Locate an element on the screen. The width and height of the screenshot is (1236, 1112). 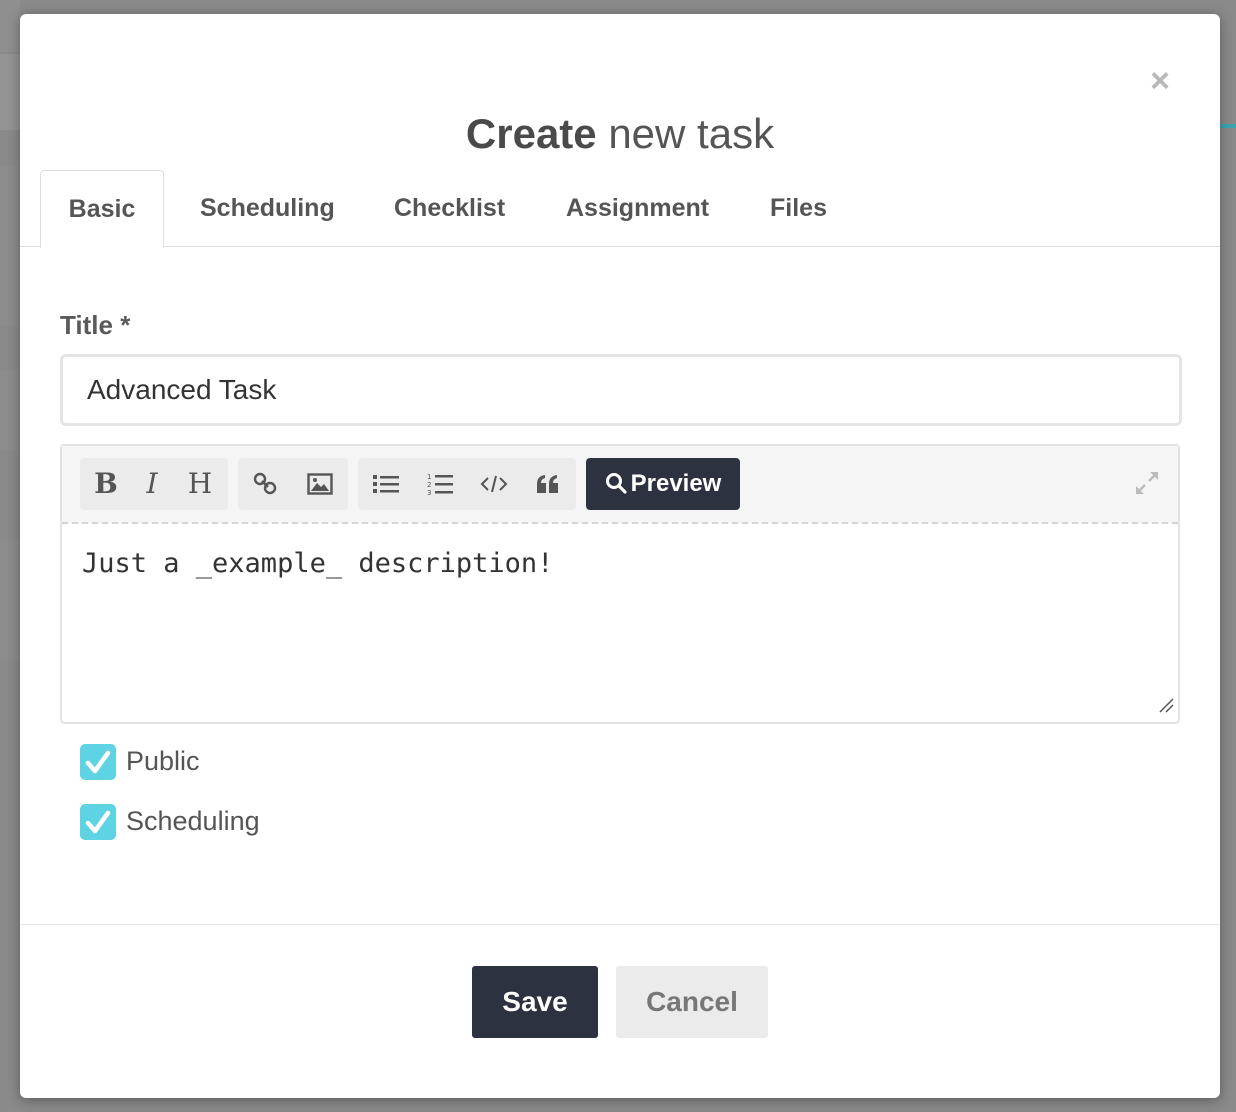
search-icon is located at coordinates (616, 483).